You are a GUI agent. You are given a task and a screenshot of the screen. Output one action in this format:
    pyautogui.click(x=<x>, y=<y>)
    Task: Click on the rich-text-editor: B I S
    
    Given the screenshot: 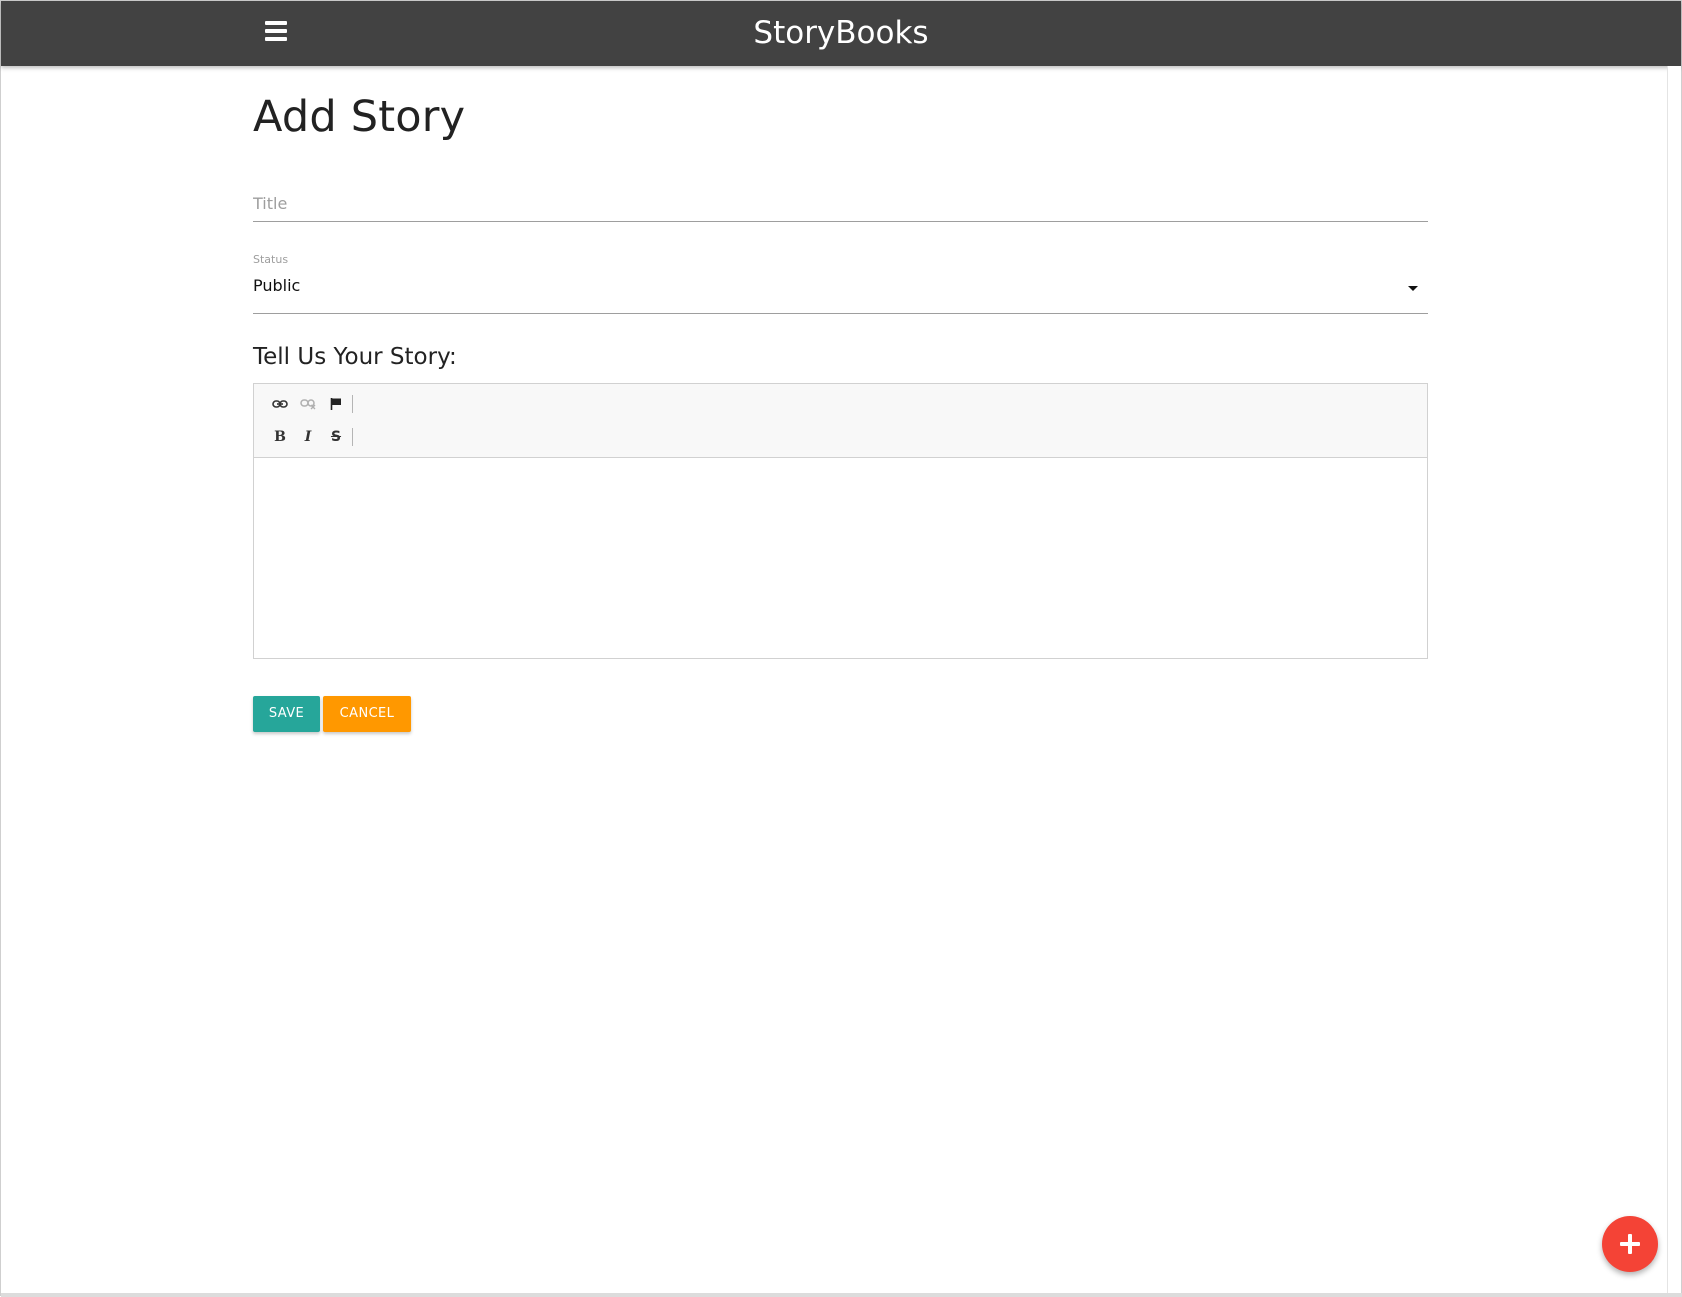 What is the action you would take?
    pyautogui.click(x=840, y=521)
    